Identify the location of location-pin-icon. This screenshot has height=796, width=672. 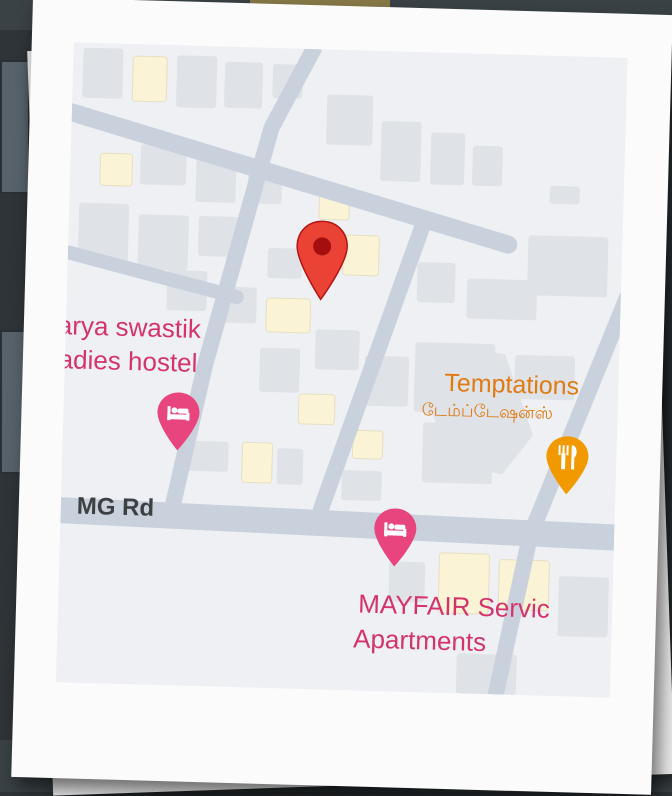
(322, 262).